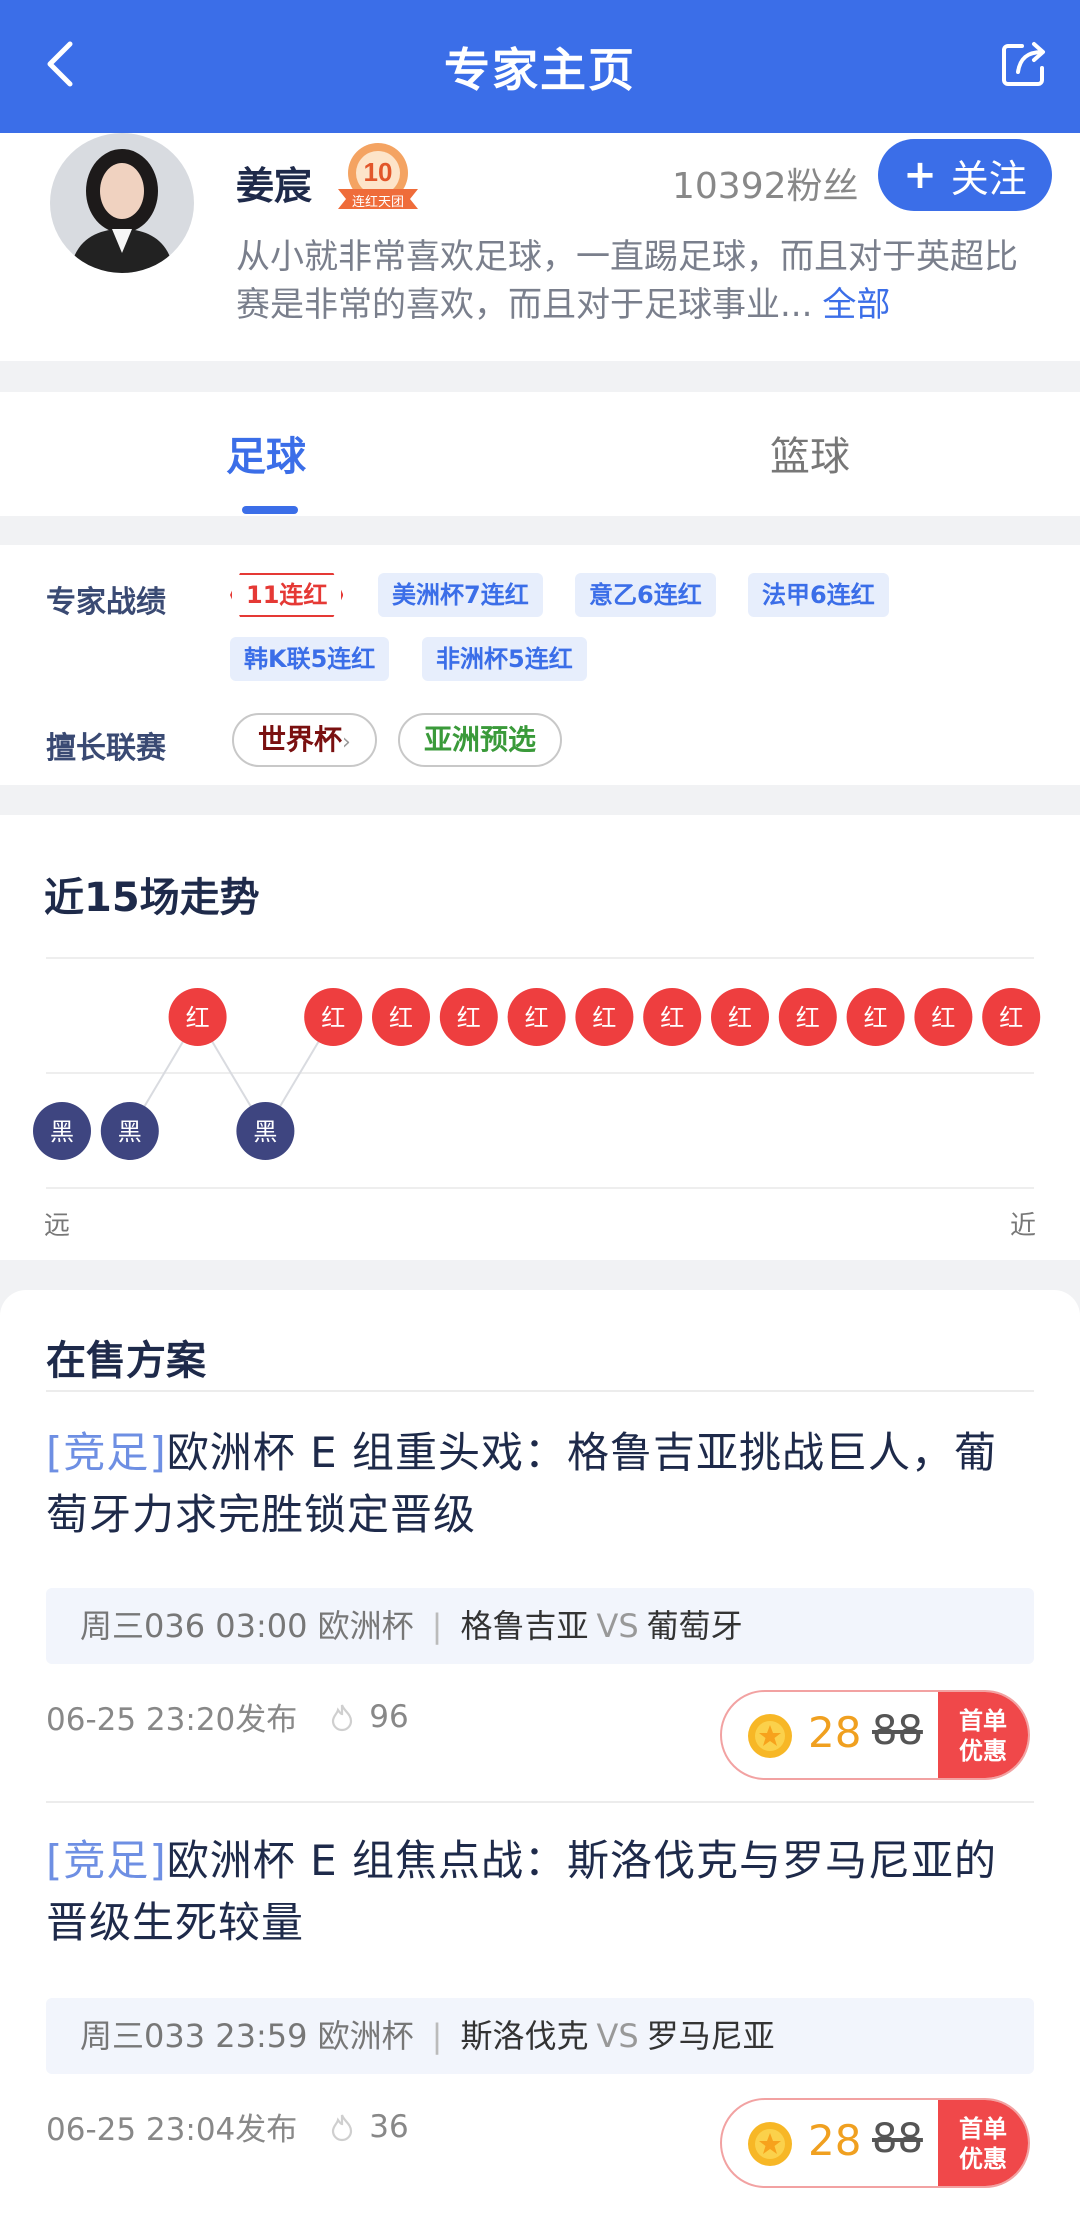 The height and width of the screenshot is (2236, 1080). Describe the element at coordinates (106, 602) in the screenshot. I see `record-label: 专家战绩` at that location.